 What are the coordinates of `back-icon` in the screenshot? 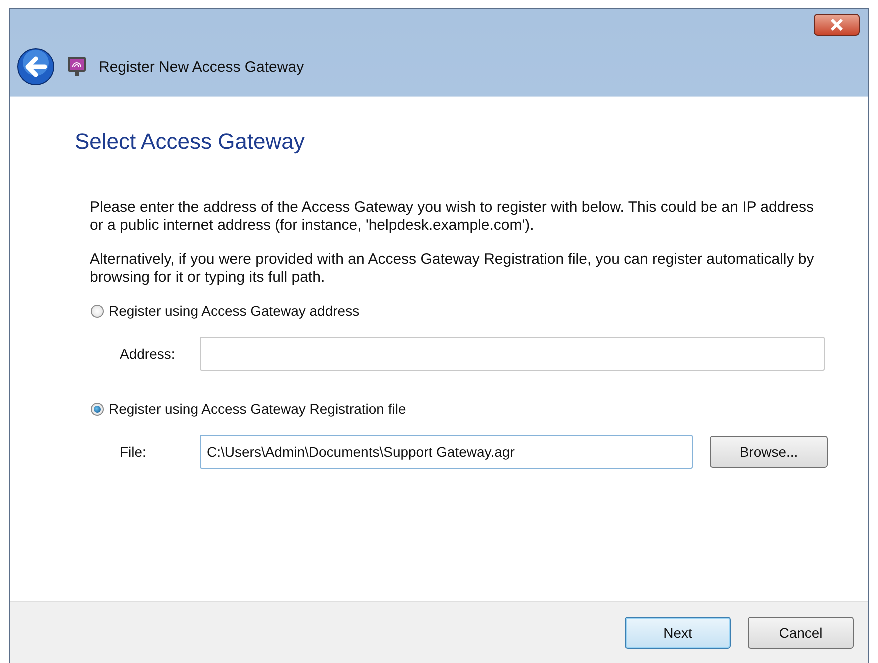 It's located at (36, 67).